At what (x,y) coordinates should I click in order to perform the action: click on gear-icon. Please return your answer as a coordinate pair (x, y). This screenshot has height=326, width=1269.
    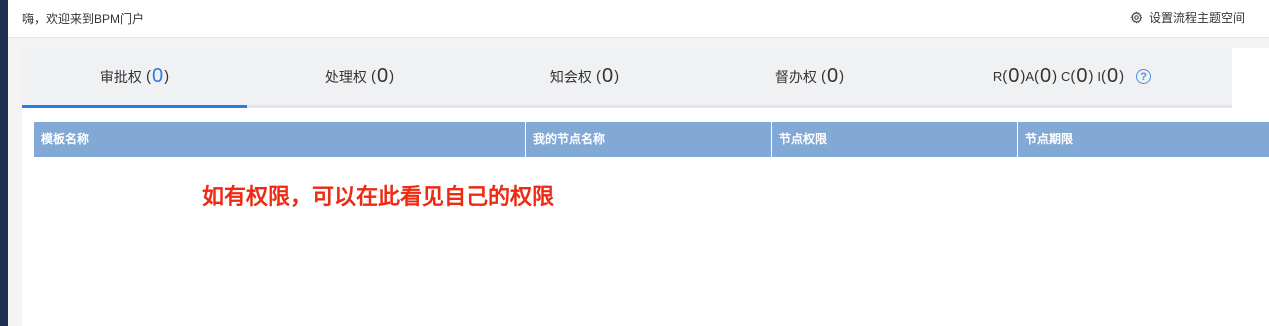
    Looking at the image, I should click on (1136, 17).